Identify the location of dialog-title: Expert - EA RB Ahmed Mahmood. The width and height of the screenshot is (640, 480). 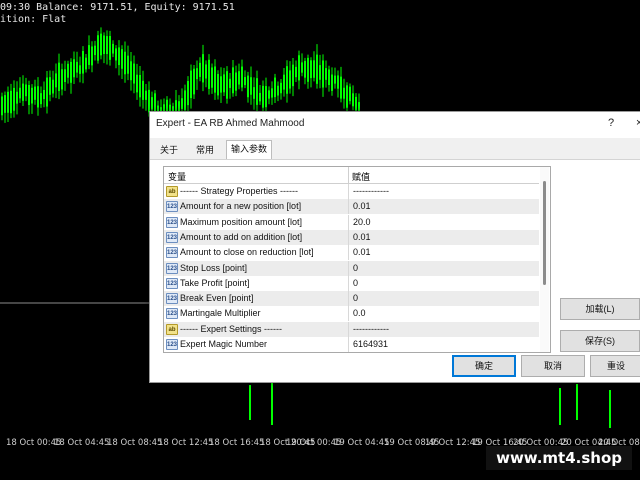
(230, 123).